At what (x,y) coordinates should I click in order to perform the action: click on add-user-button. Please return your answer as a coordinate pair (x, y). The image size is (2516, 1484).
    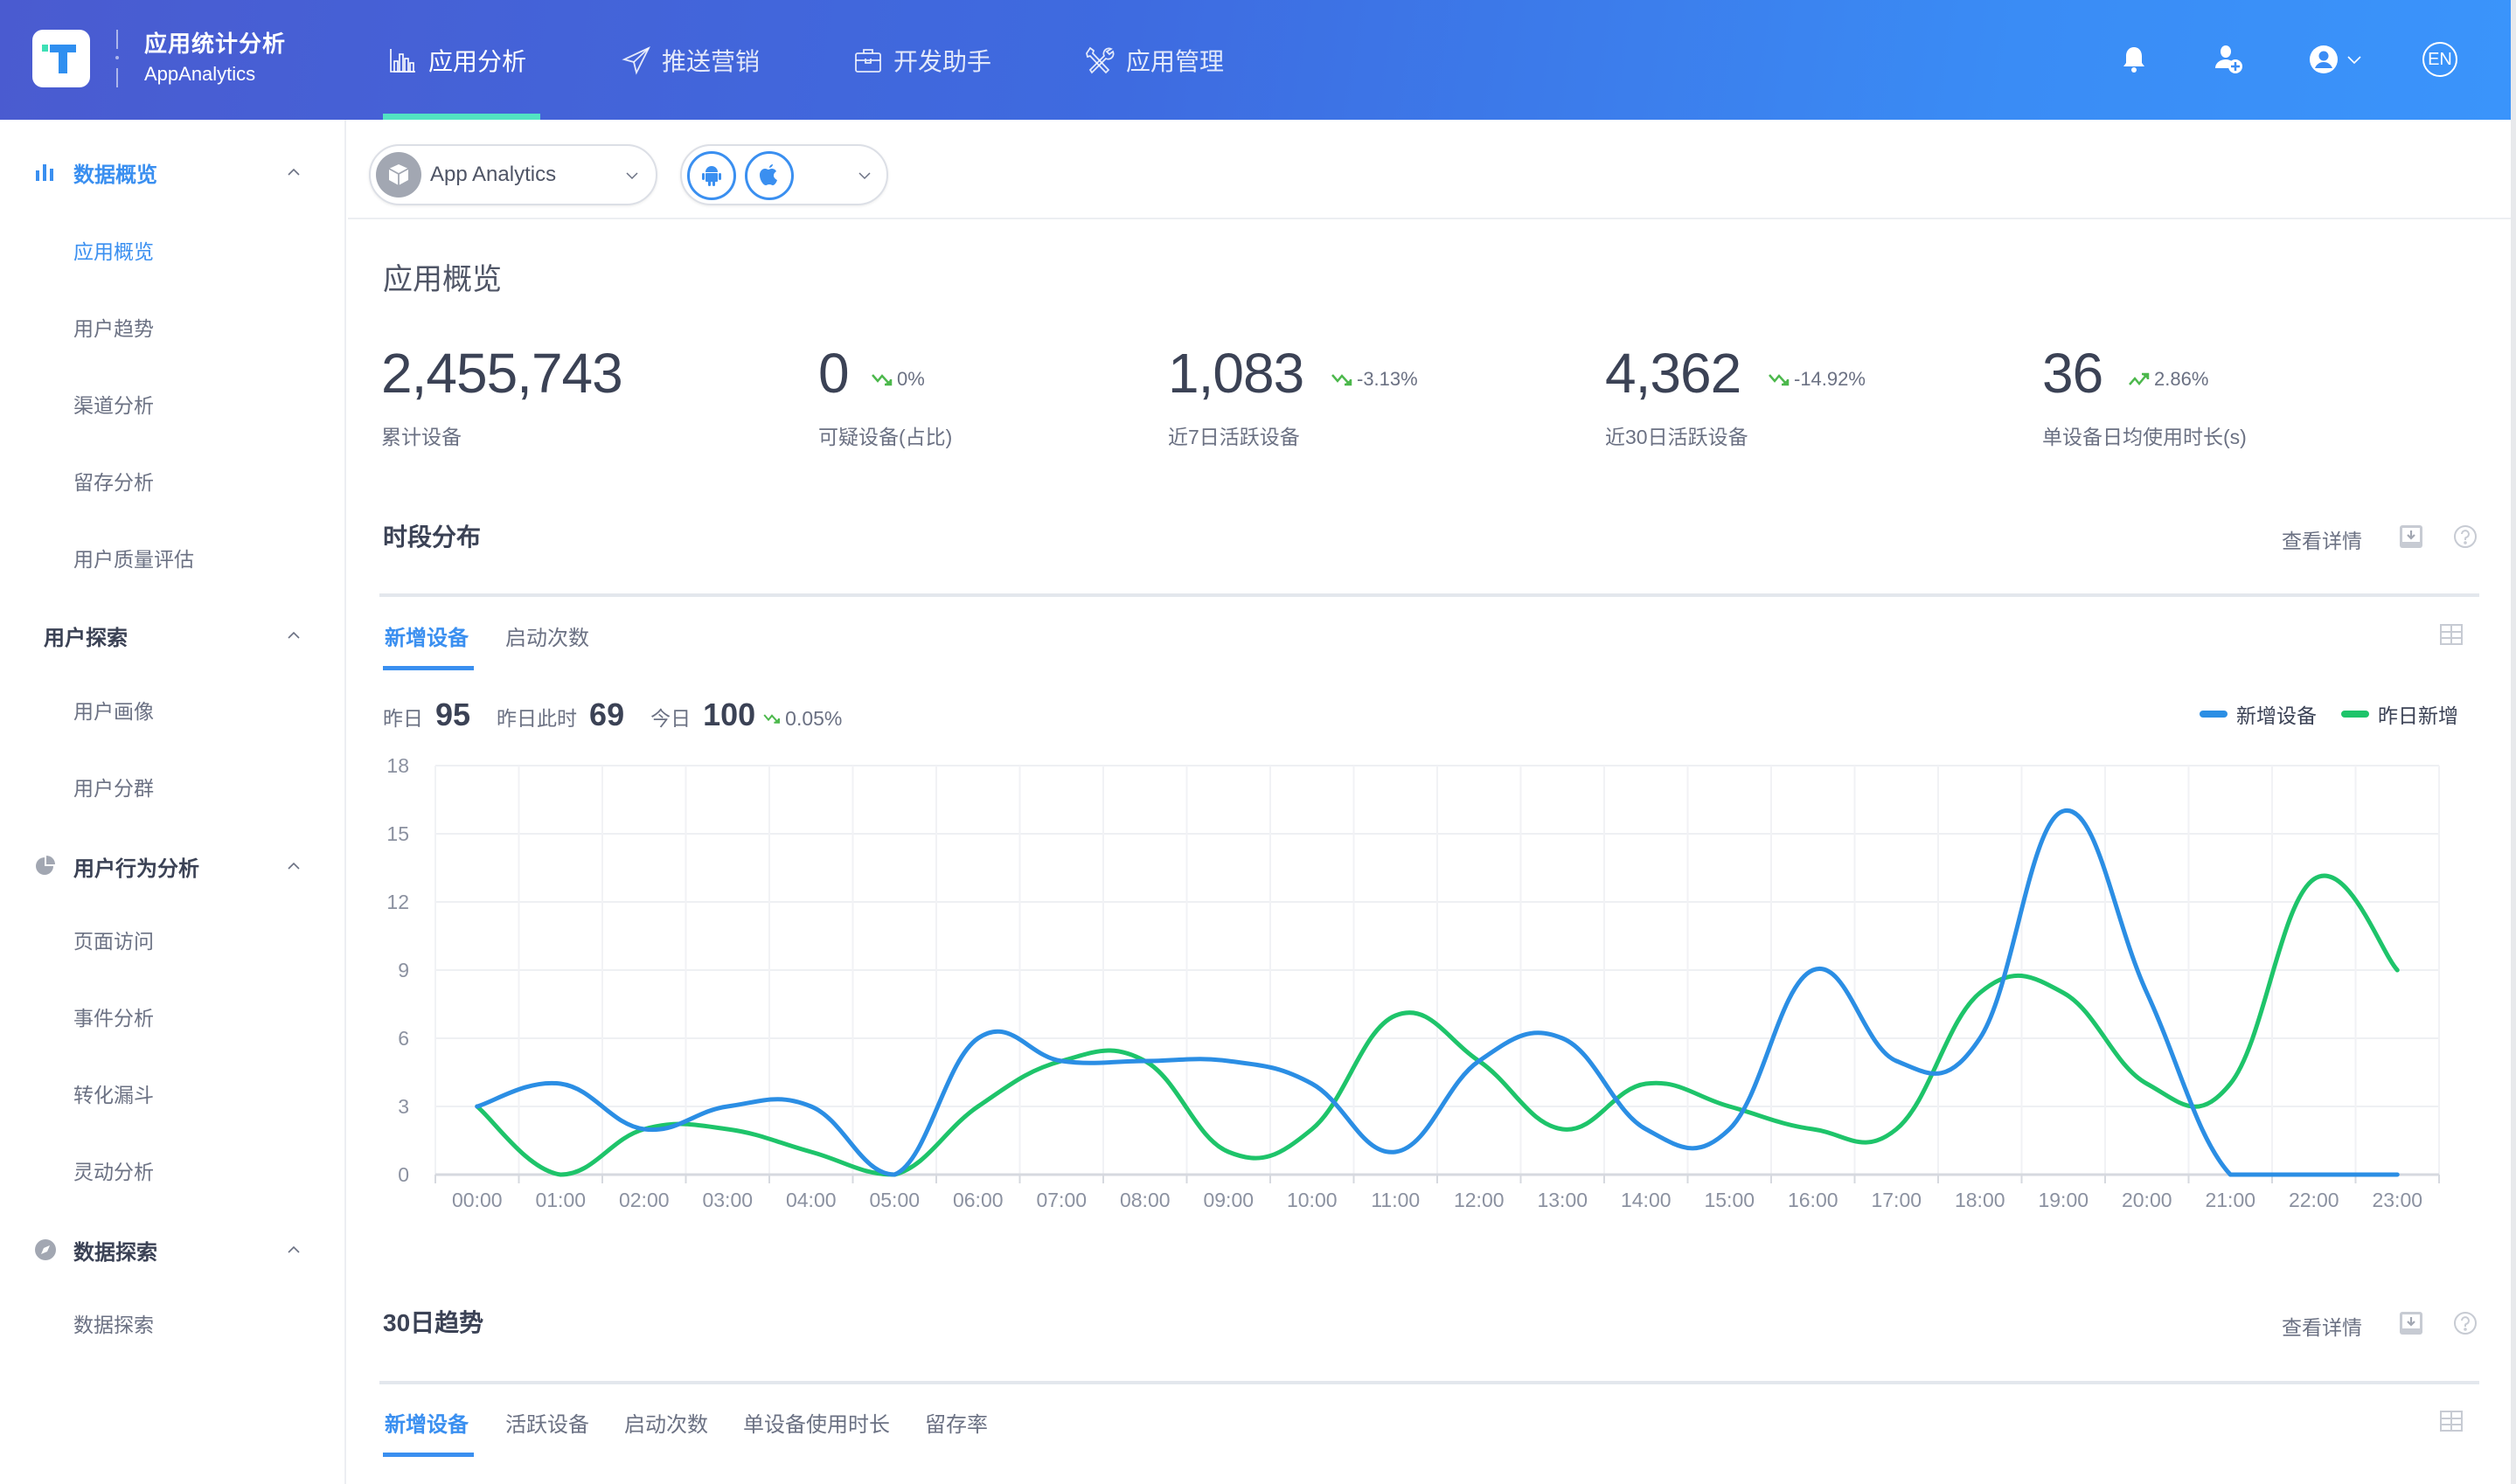
    Looking at the image, I should click on (2229, 59).